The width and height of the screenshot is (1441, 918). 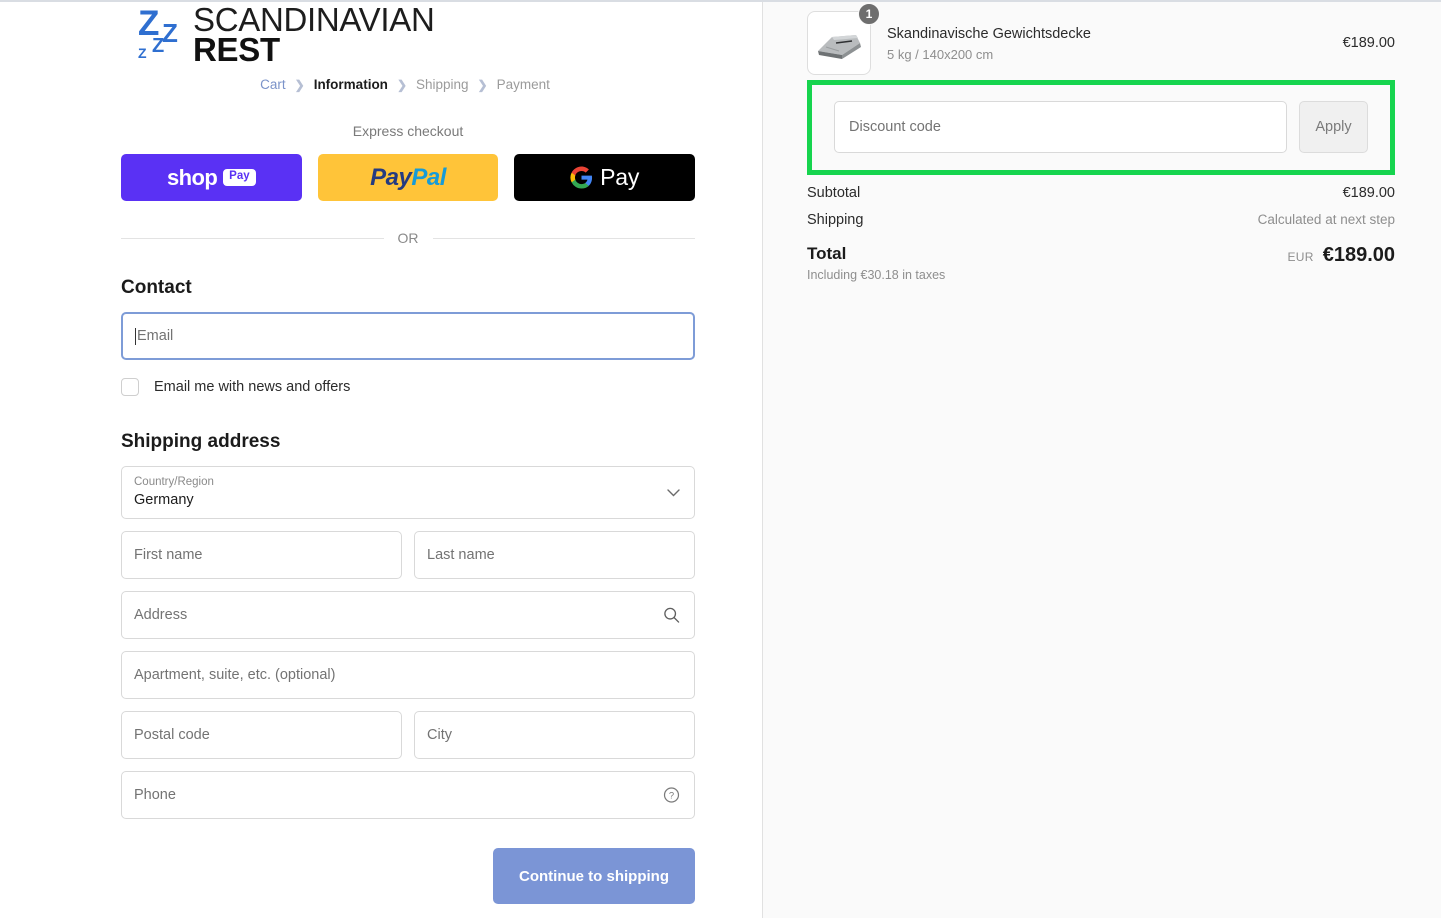 What do you see at coordinates (239, 177) in the screenshot?
I see `shop-pay-pill: Pay` at bounding box center [239, 177].